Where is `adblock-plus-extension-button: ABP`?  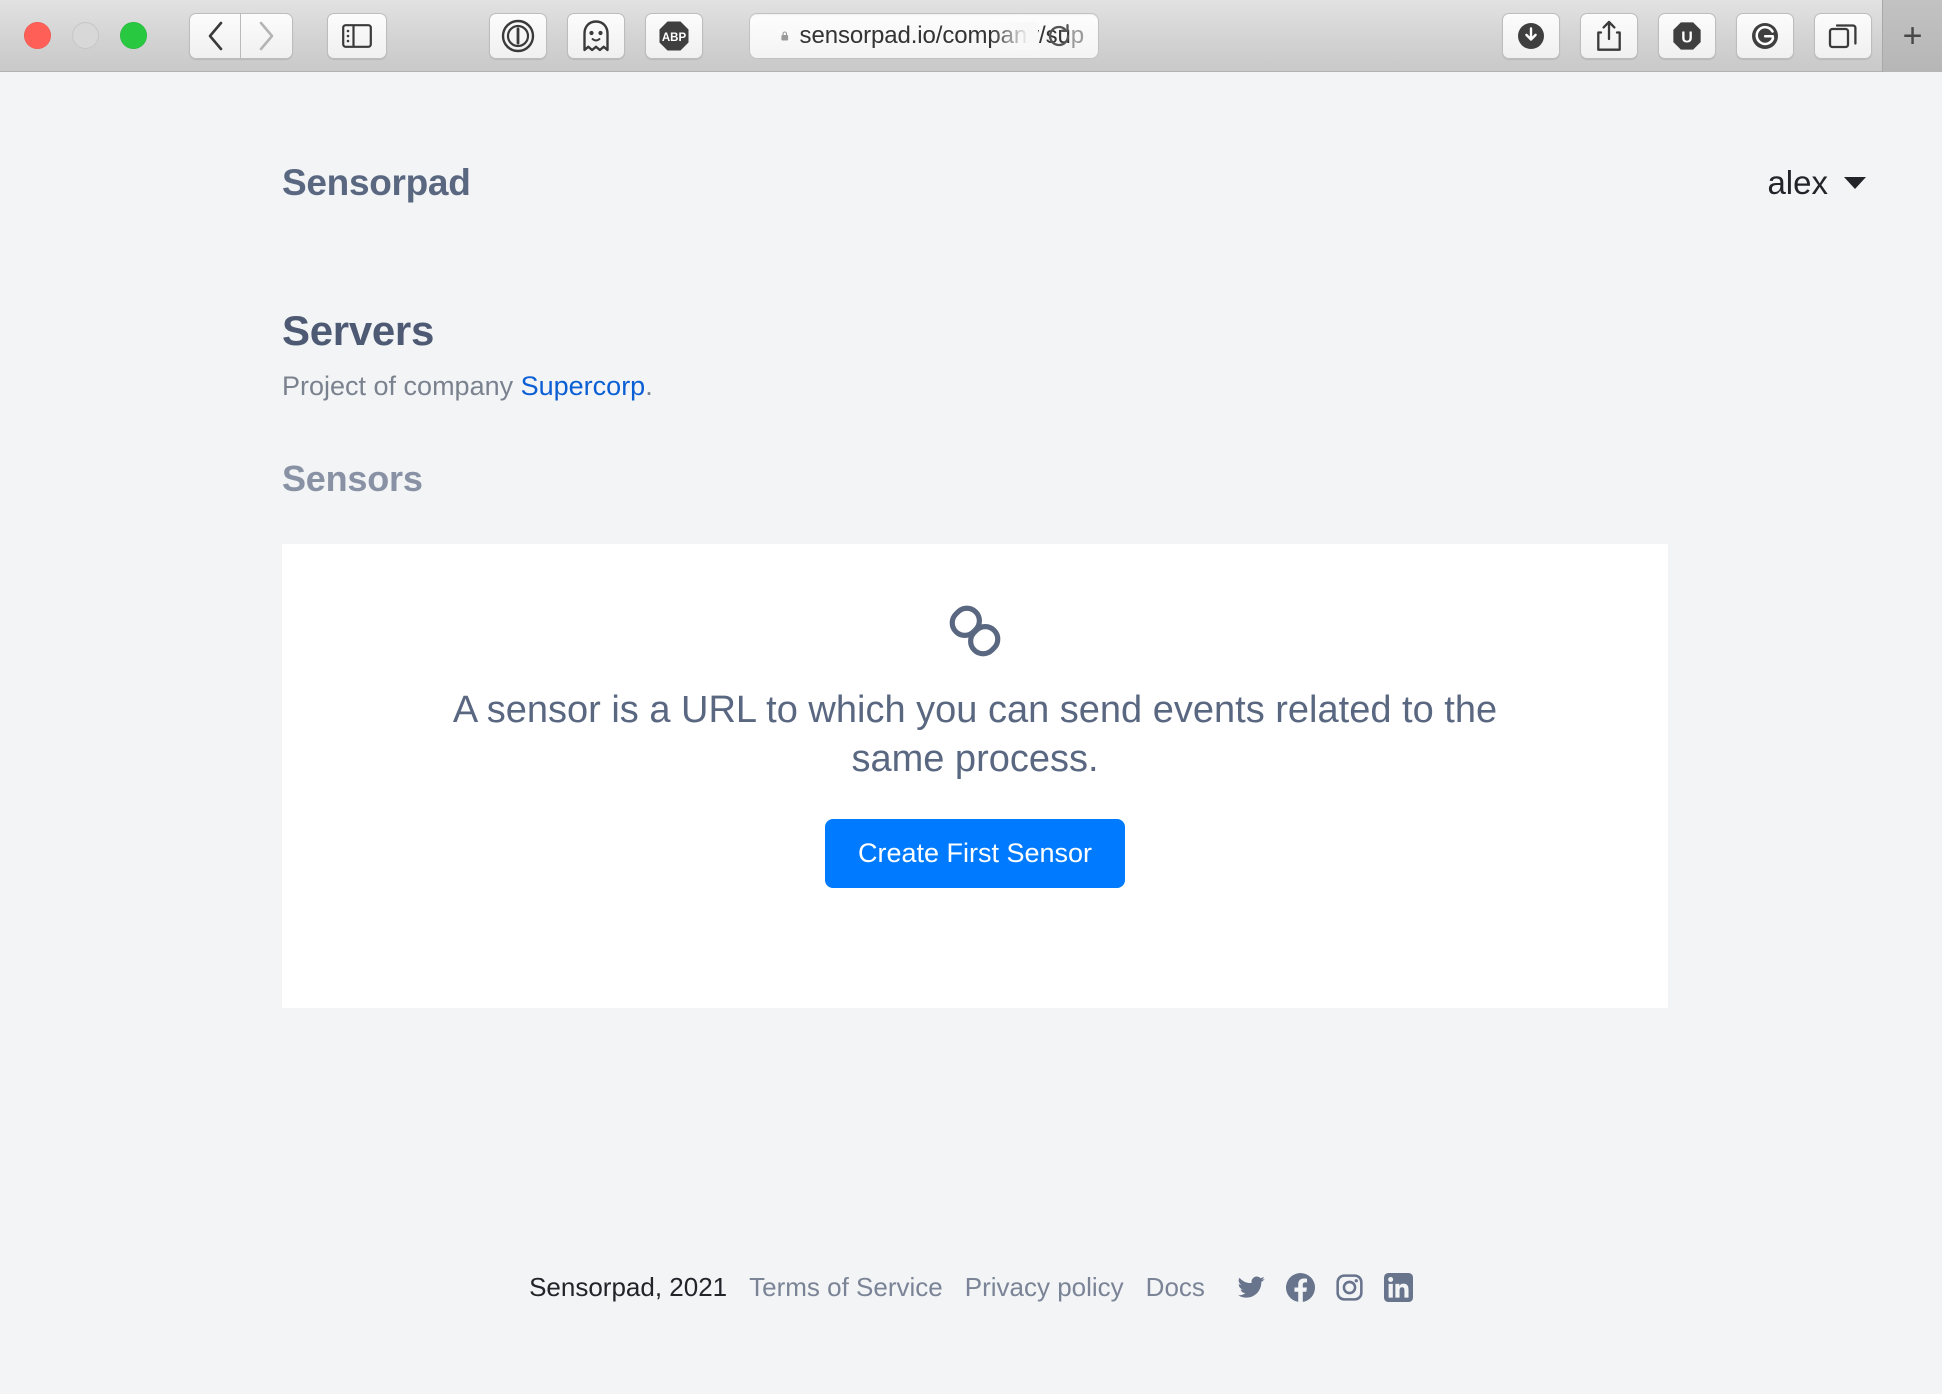
adblock-plus-extension-button: ABP is located at coordinates (674, 35).